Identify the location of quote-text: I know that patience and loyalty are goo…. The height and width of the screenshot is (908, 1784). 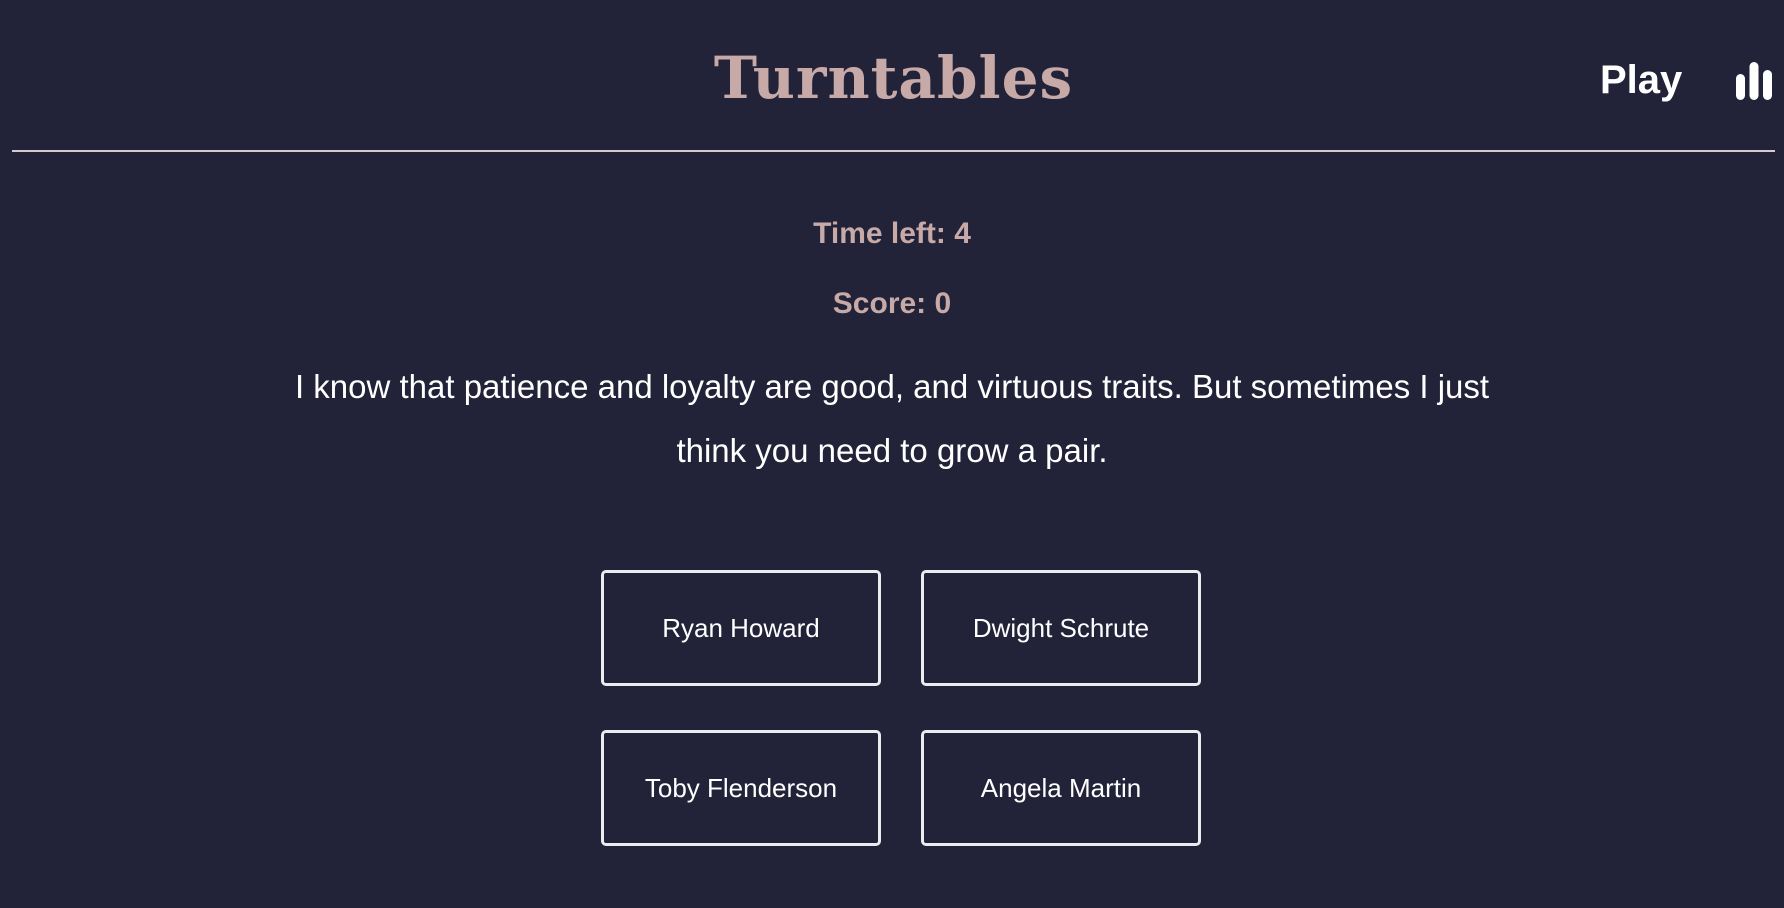
(892, 418).